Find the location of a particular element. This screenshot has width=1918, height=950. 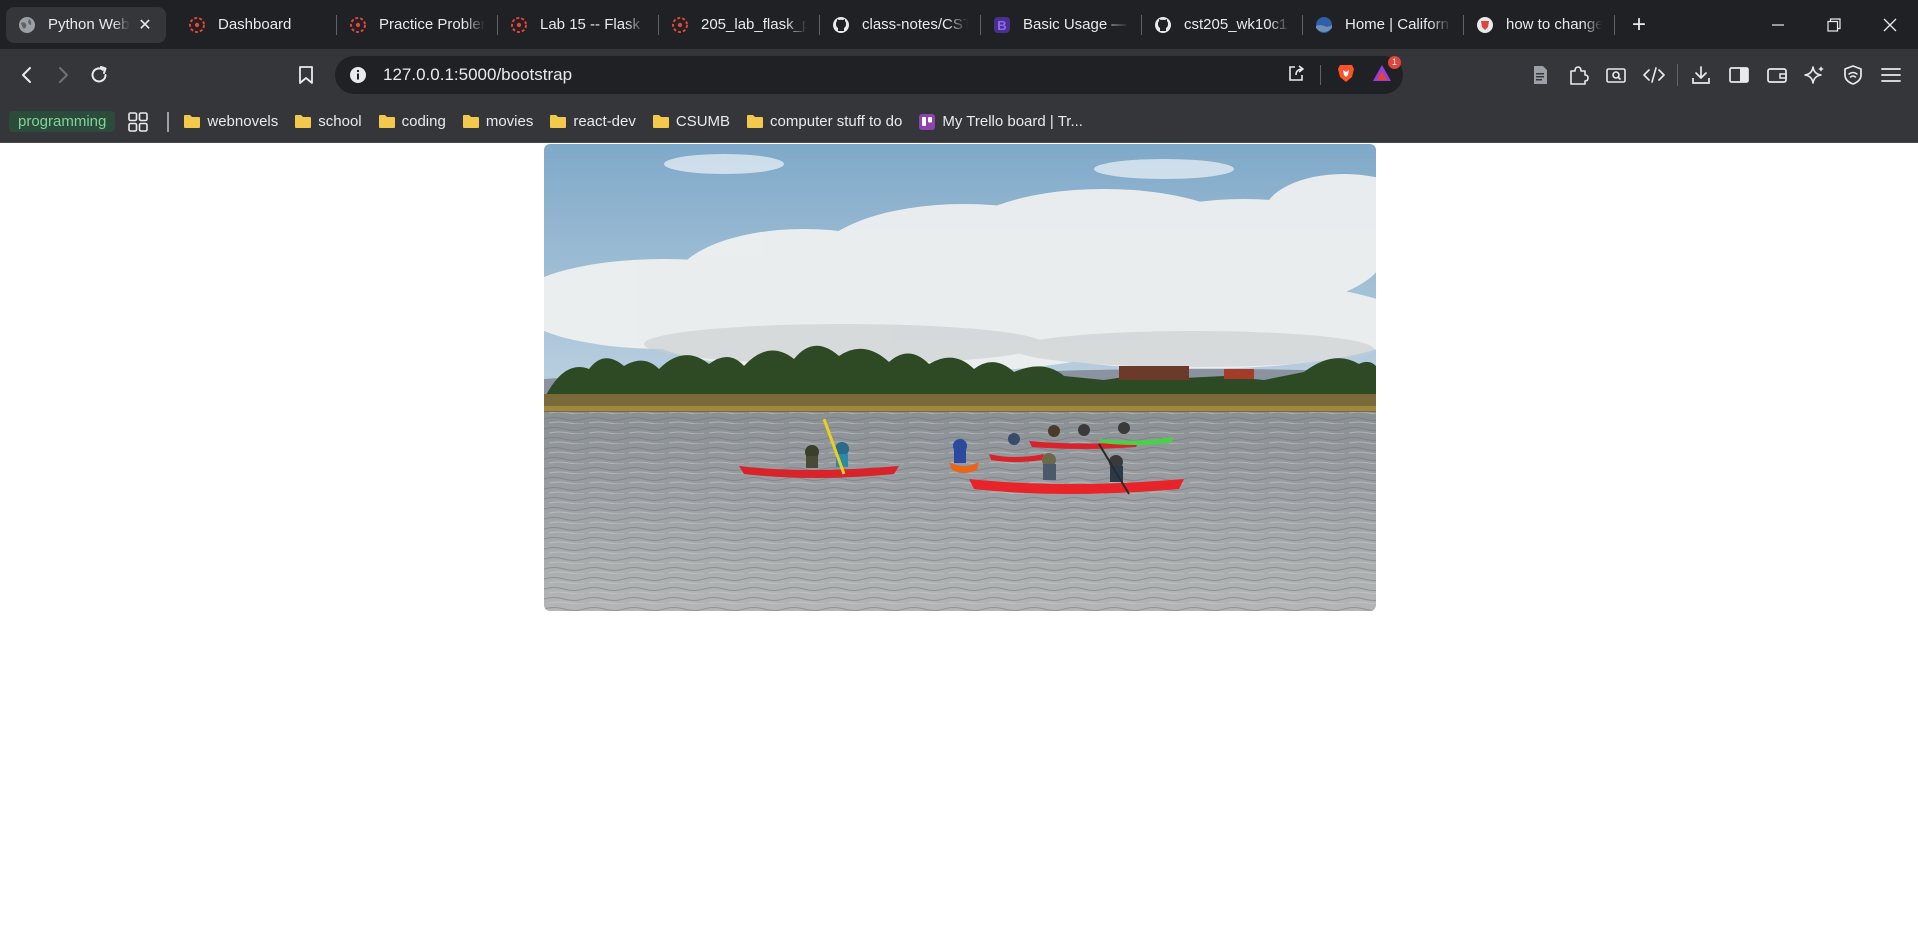

shield-icon is located at coordinates (1853, 75).